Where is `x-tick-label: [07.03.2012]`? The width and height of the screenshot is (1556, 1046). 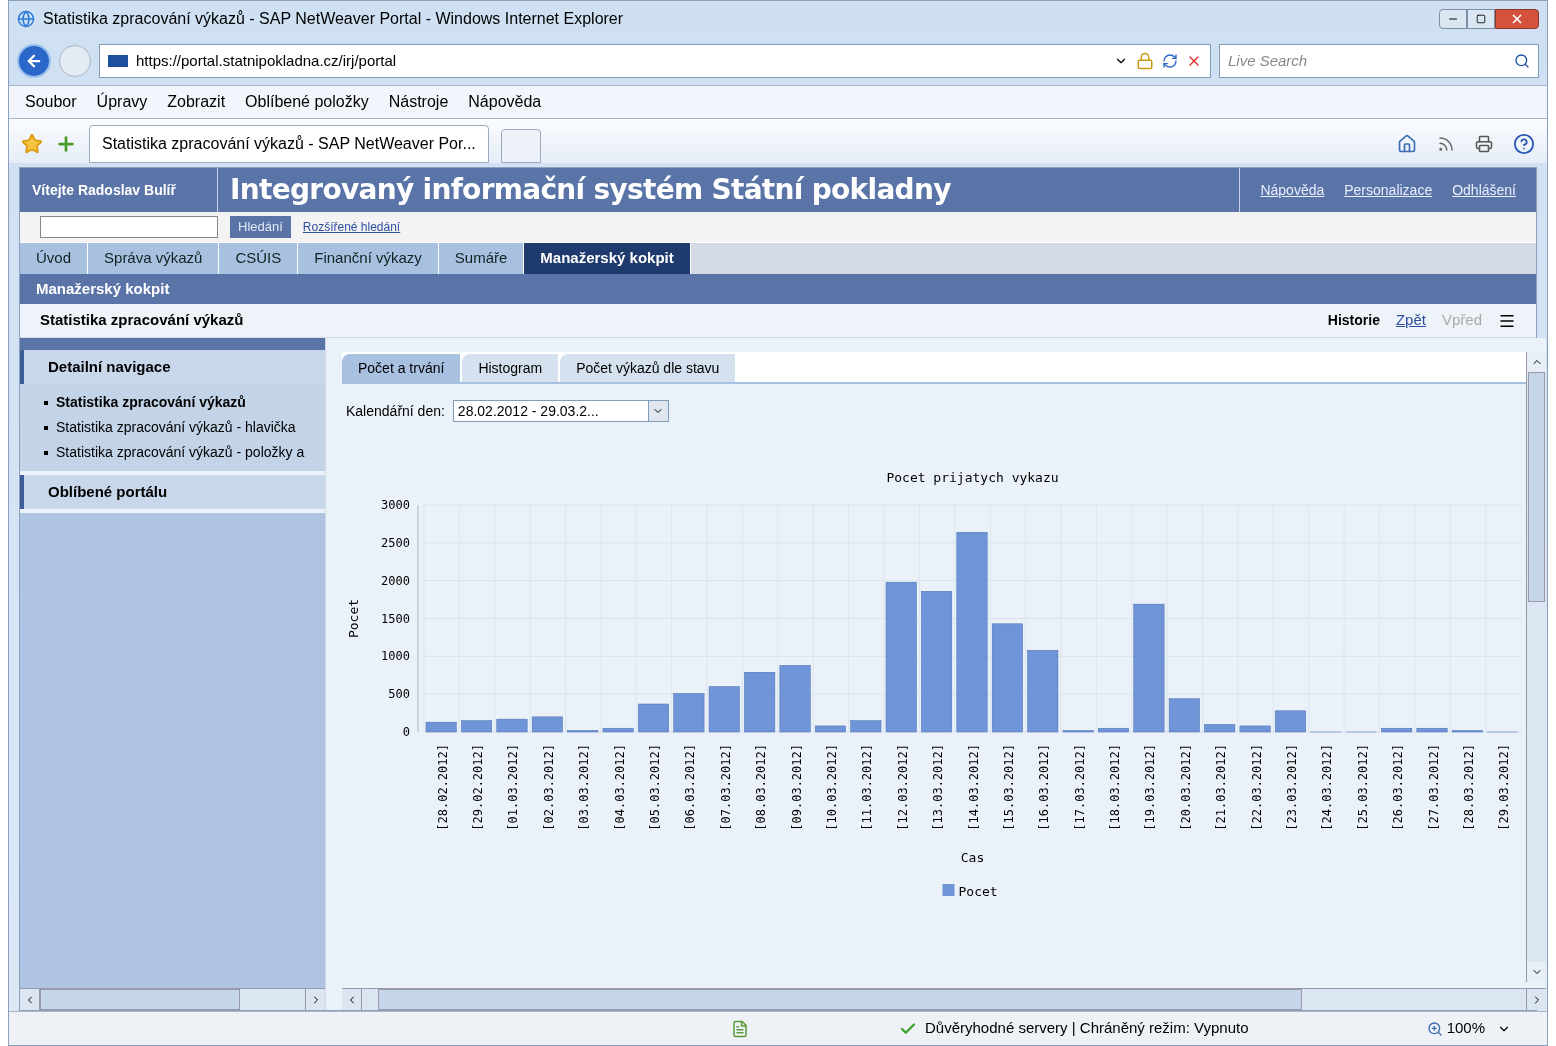 x-tick-label: [07.03.2012] is located at coordinates (725, 787).